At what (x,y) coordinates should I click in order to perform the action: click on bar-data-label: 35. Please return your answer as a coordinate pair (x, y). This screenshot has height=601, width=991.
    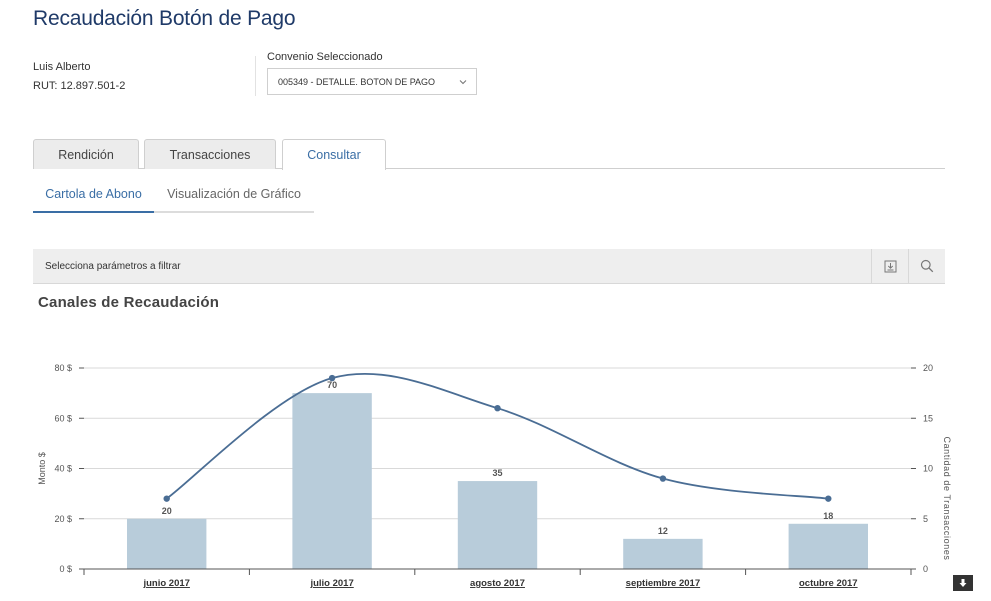
    Looking at the image, I should click on (497, 473).